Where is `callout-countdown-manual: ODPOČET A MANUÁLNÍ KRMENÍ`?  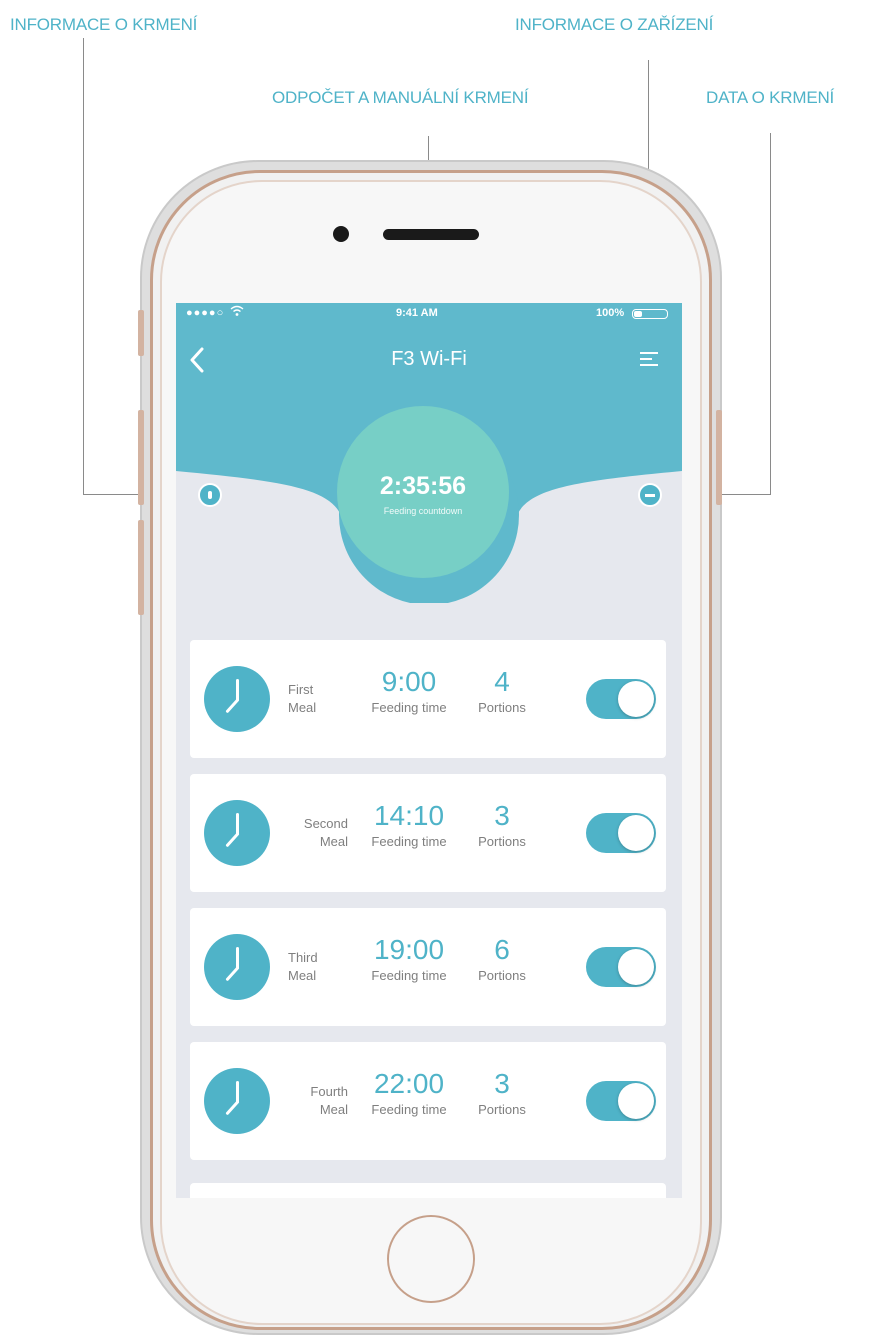 callout-countdown-manual: ODPOČET A MANUÁLNÍ KRMENÍ is located at coordinates (400, 97).